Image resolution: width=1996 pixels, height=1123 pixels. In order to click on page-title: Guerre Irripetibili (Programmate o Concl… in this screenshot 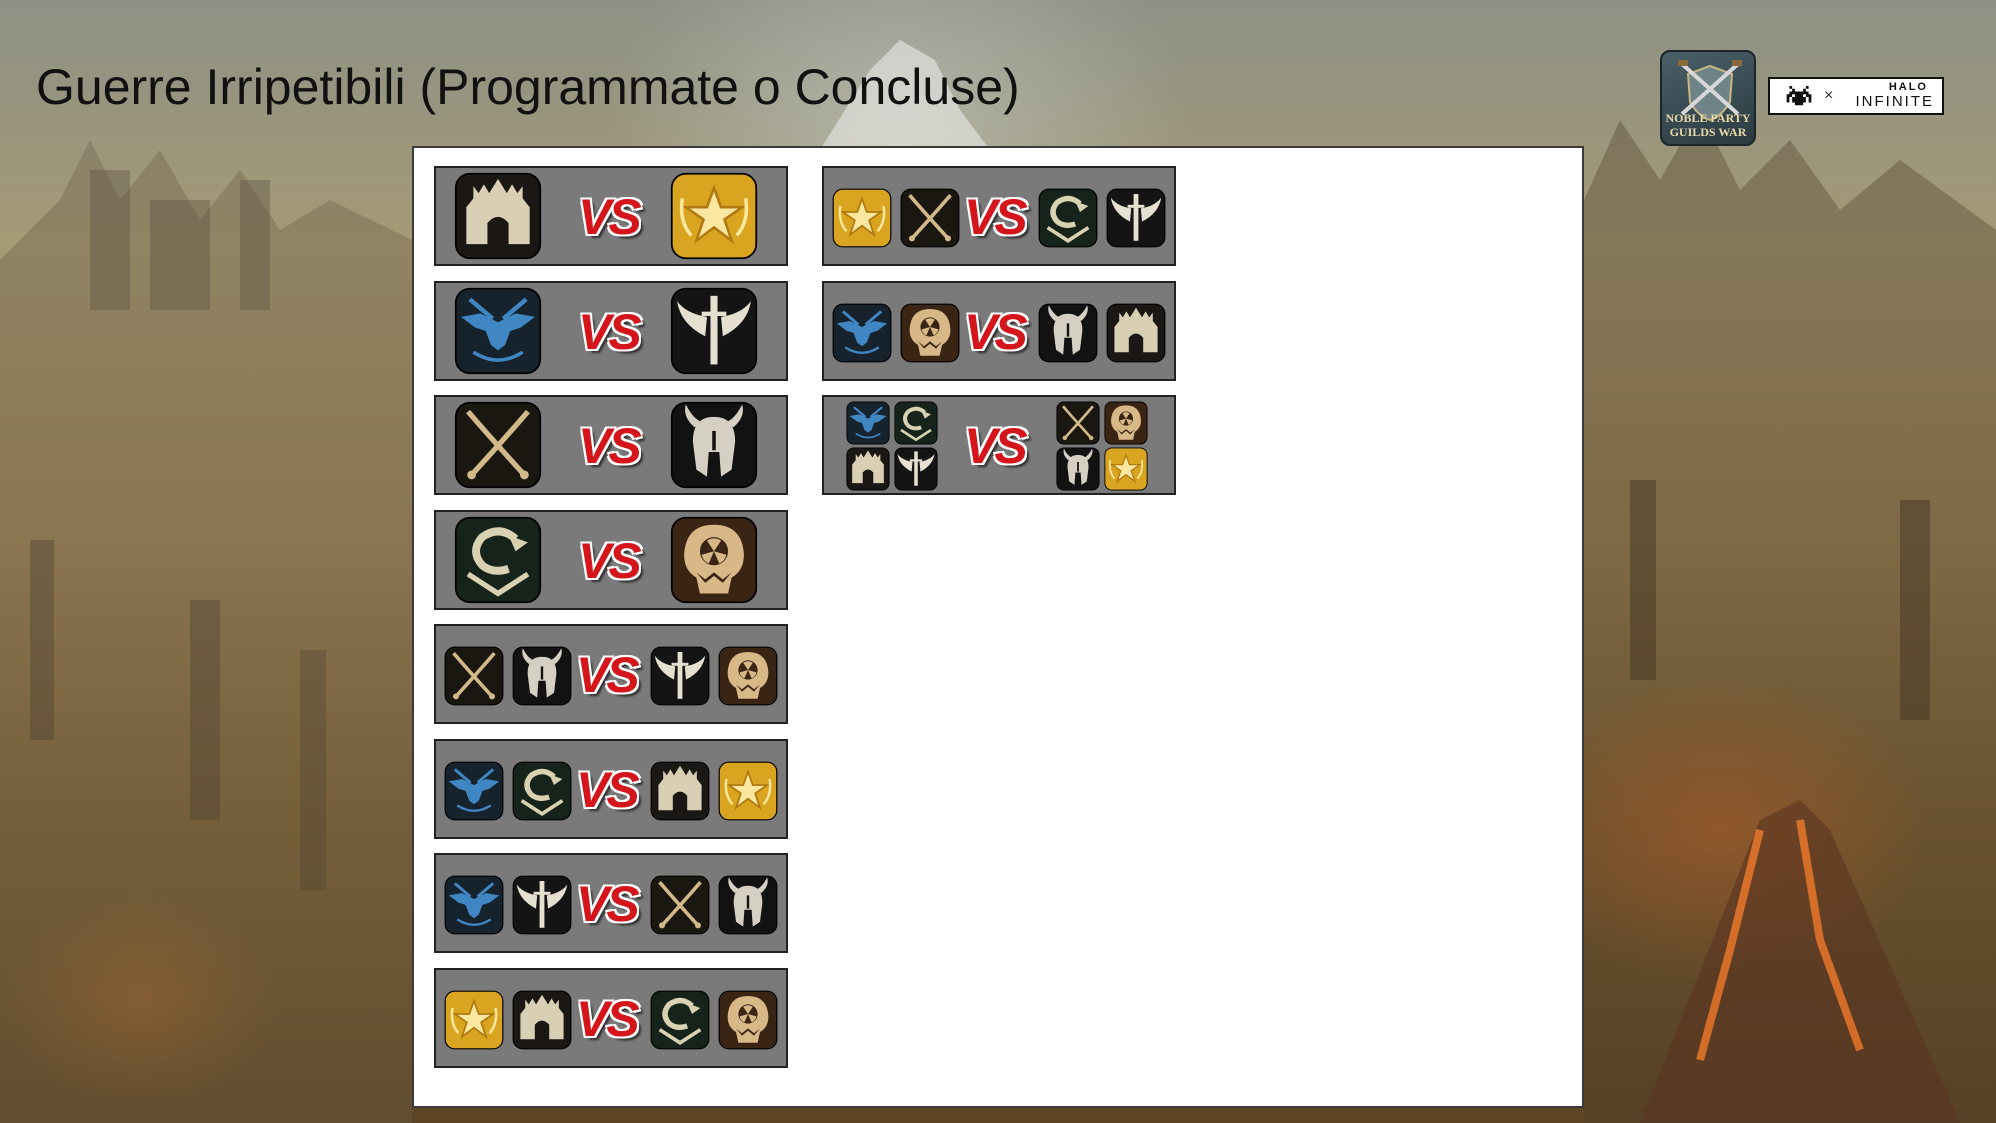, I will do `click(528, 87)`.